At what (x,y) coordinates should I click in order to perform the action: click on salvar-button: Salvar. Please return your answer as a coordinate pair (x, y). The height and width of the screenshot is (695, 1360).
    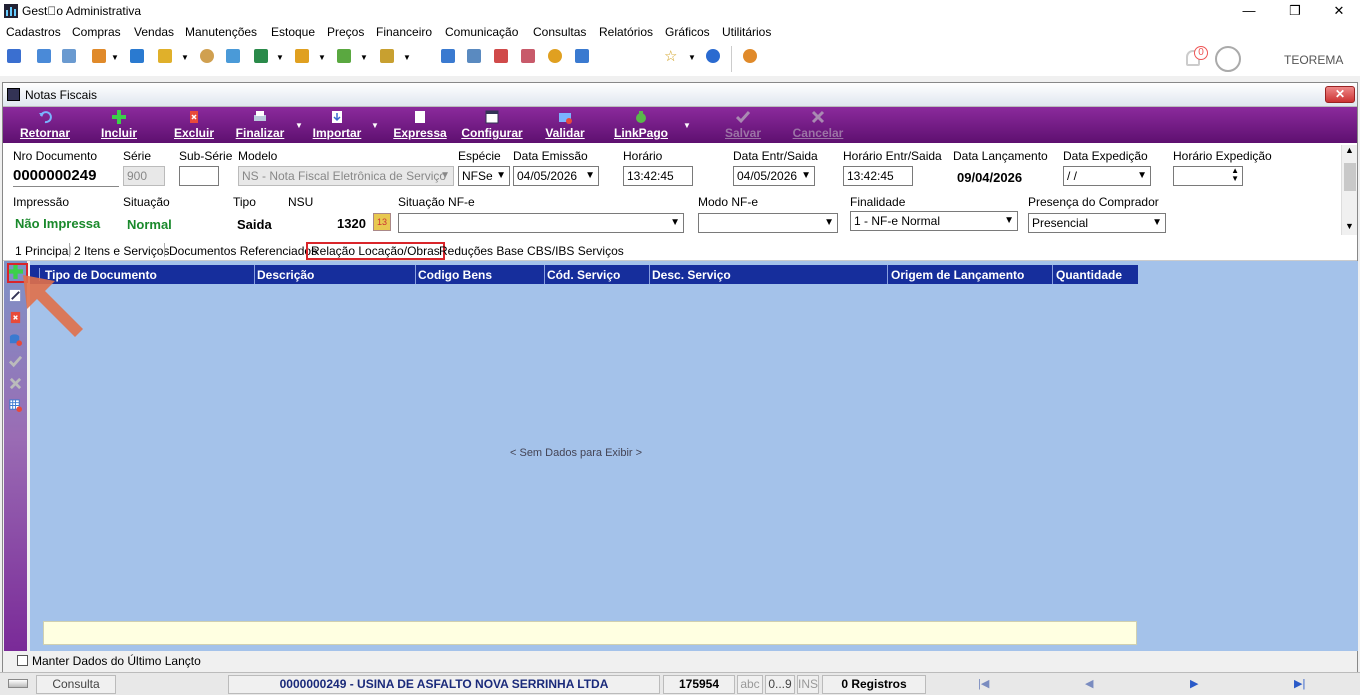
    Looking at the image, I should click on (743, 125).